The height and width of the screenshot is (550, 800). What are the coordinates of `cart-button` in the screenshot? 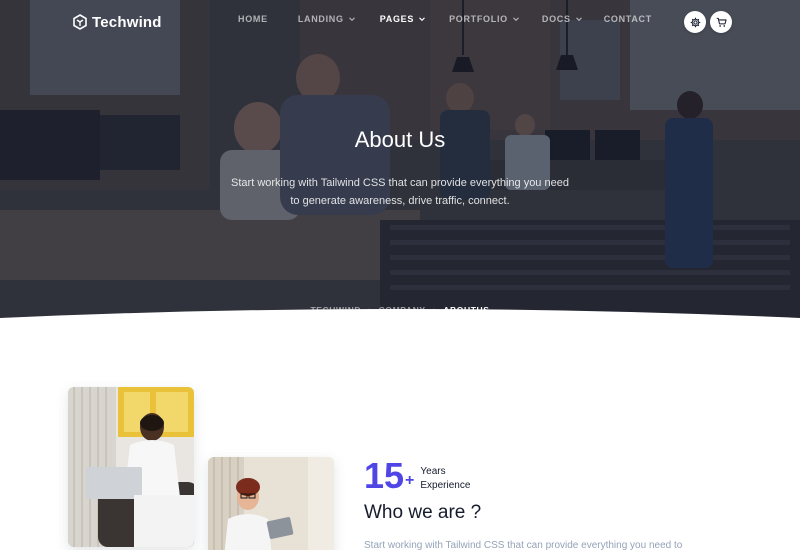 It's located at (721, 22).